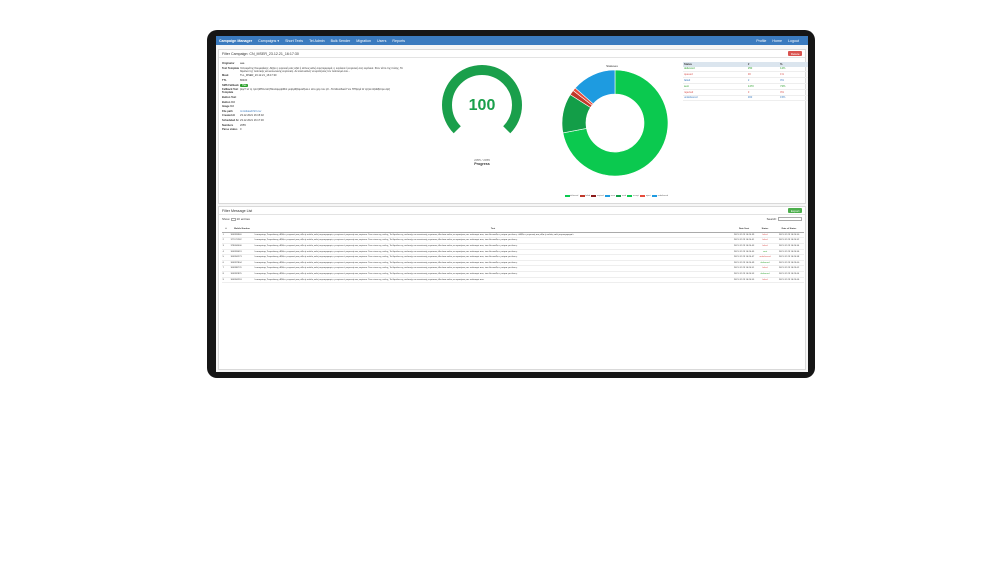 Image resolution: width=1000 pixels, height=564 pixels. Describe the element at coordinates (230, 130) in the screenshot. I see `detail-label: Parse status` at that location.